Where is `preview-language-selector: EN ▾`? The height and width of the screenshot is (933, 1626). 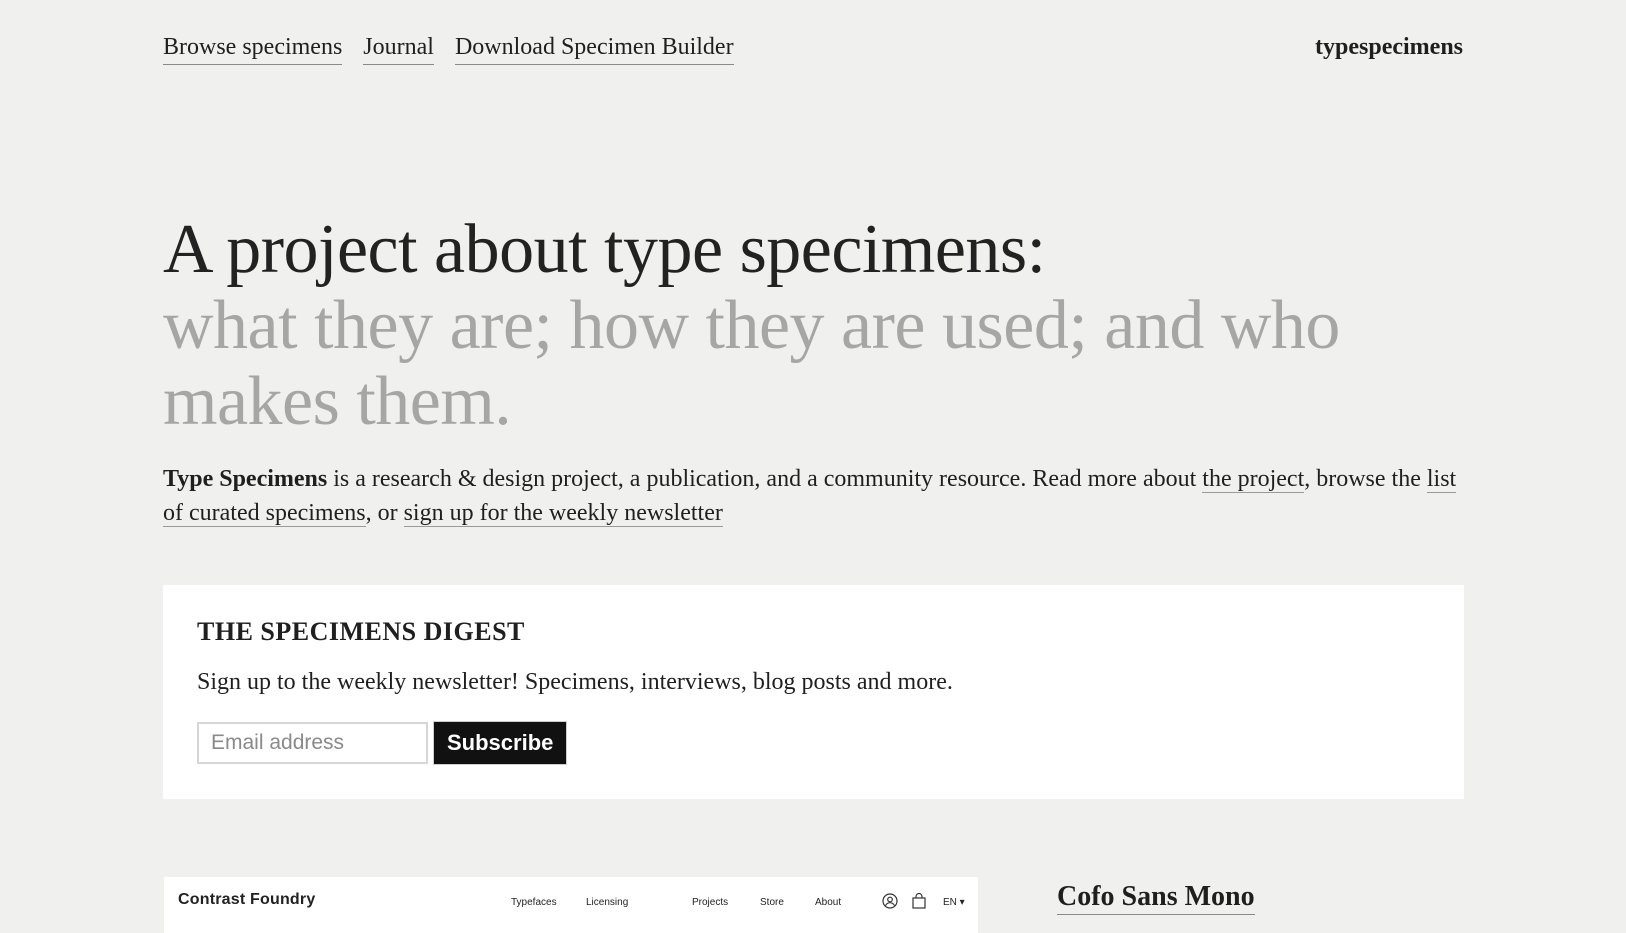 preview-language-selector: EN ▾ is located at coordinates (954, 902).